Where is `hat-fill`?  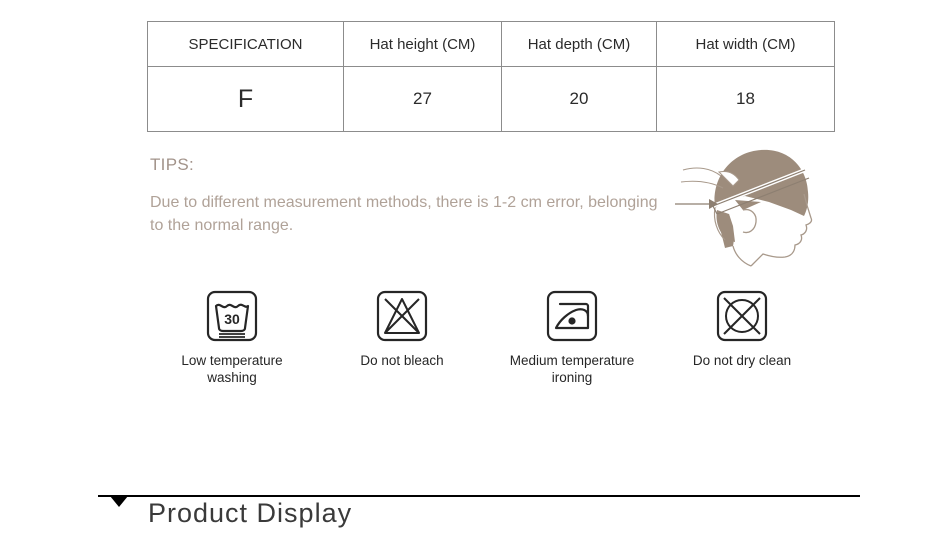 hat-fill is located at coordinates (761, 182).